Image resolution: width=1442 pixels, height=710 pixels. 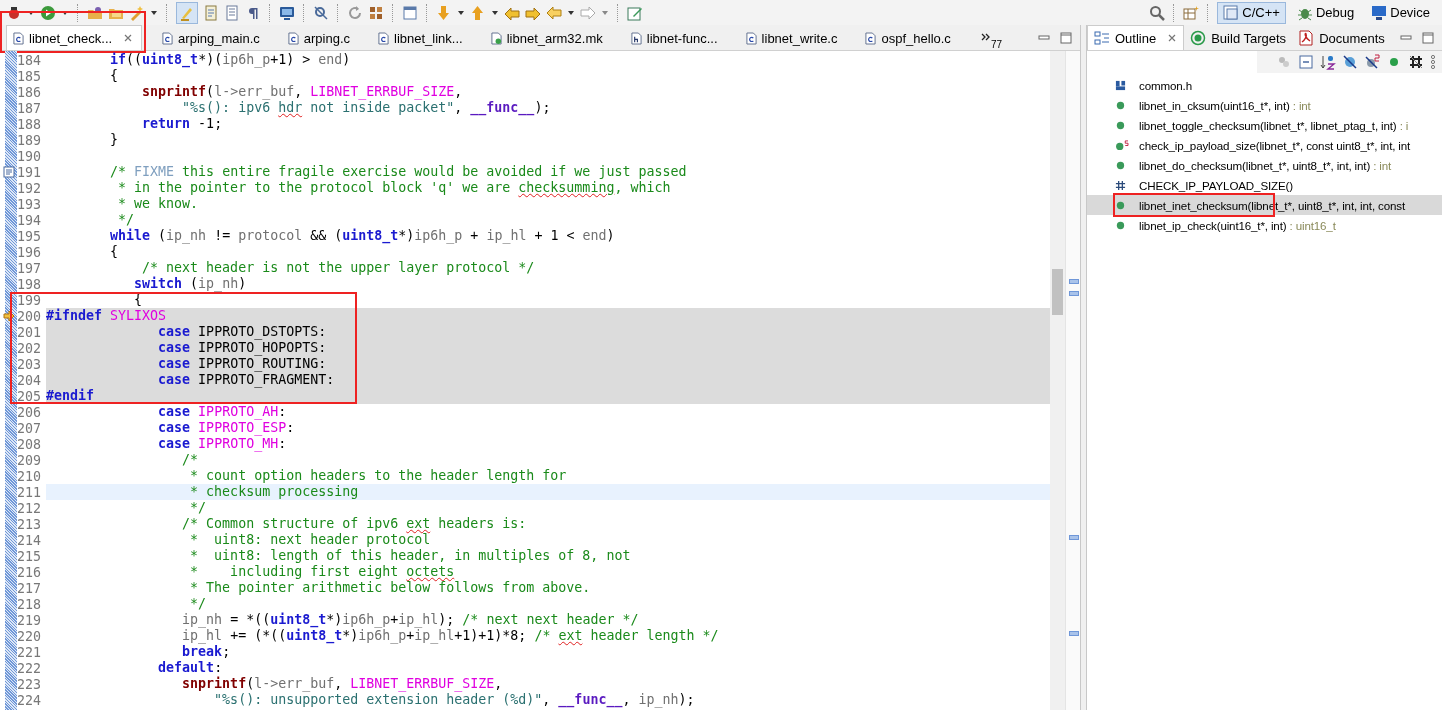 I want to click on line-number: 190, so click(x=29, y=156).